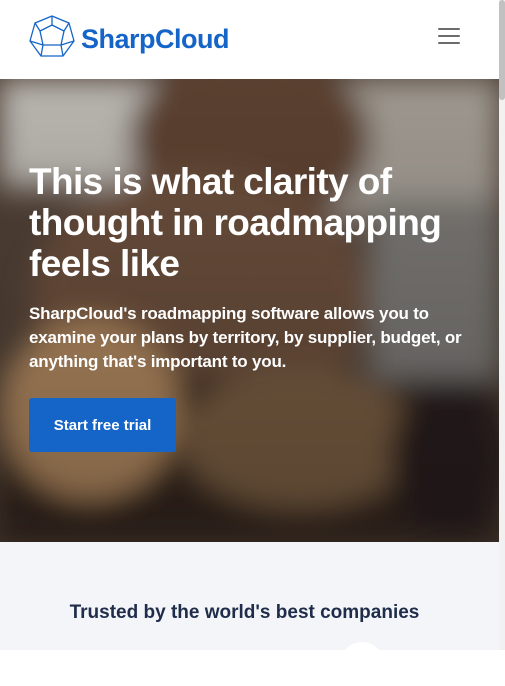  What do you see at coordinates (52, 39) in the screenshot?
I see `dodecahedron-logo-icon` at bounding box center [52, 39].